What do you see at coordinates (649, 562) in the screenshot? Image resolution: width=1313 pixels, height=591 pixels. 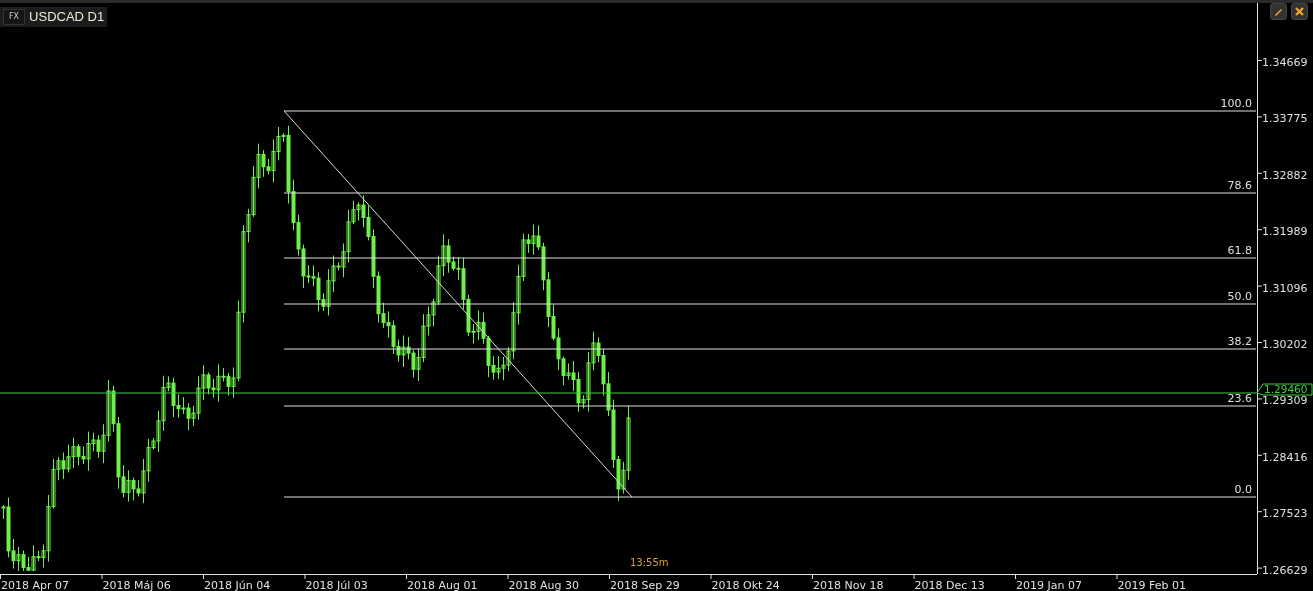 I see `bar-timer: 13:55m` at bounding box center [649, 562].